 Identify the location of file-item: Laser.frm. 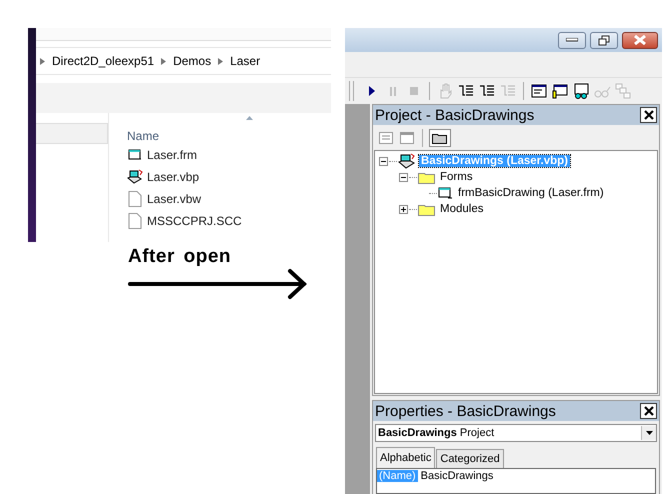
(229, 154).